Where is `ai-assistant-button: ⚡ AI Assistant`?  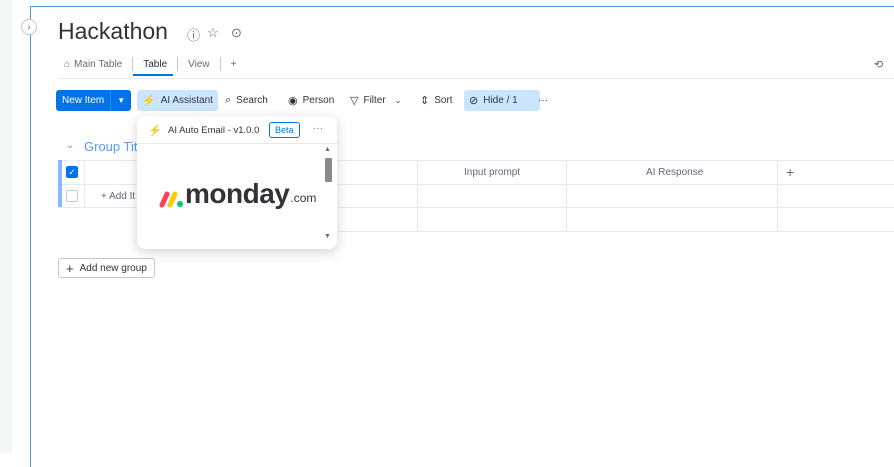
ai-assistant-button: ⚡ AI Assistant is located at coordinates (177, 100).